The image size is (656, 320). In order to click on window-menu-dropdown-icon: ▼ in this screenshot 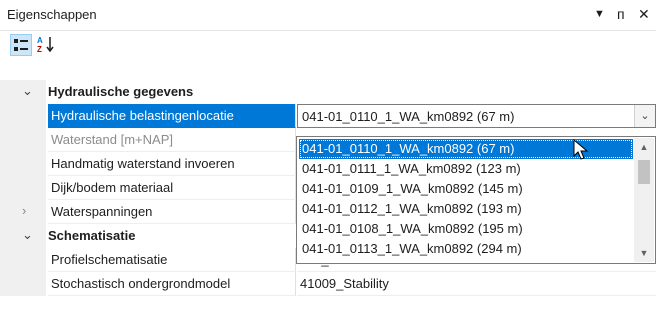, I will do `click(599, 14)`.